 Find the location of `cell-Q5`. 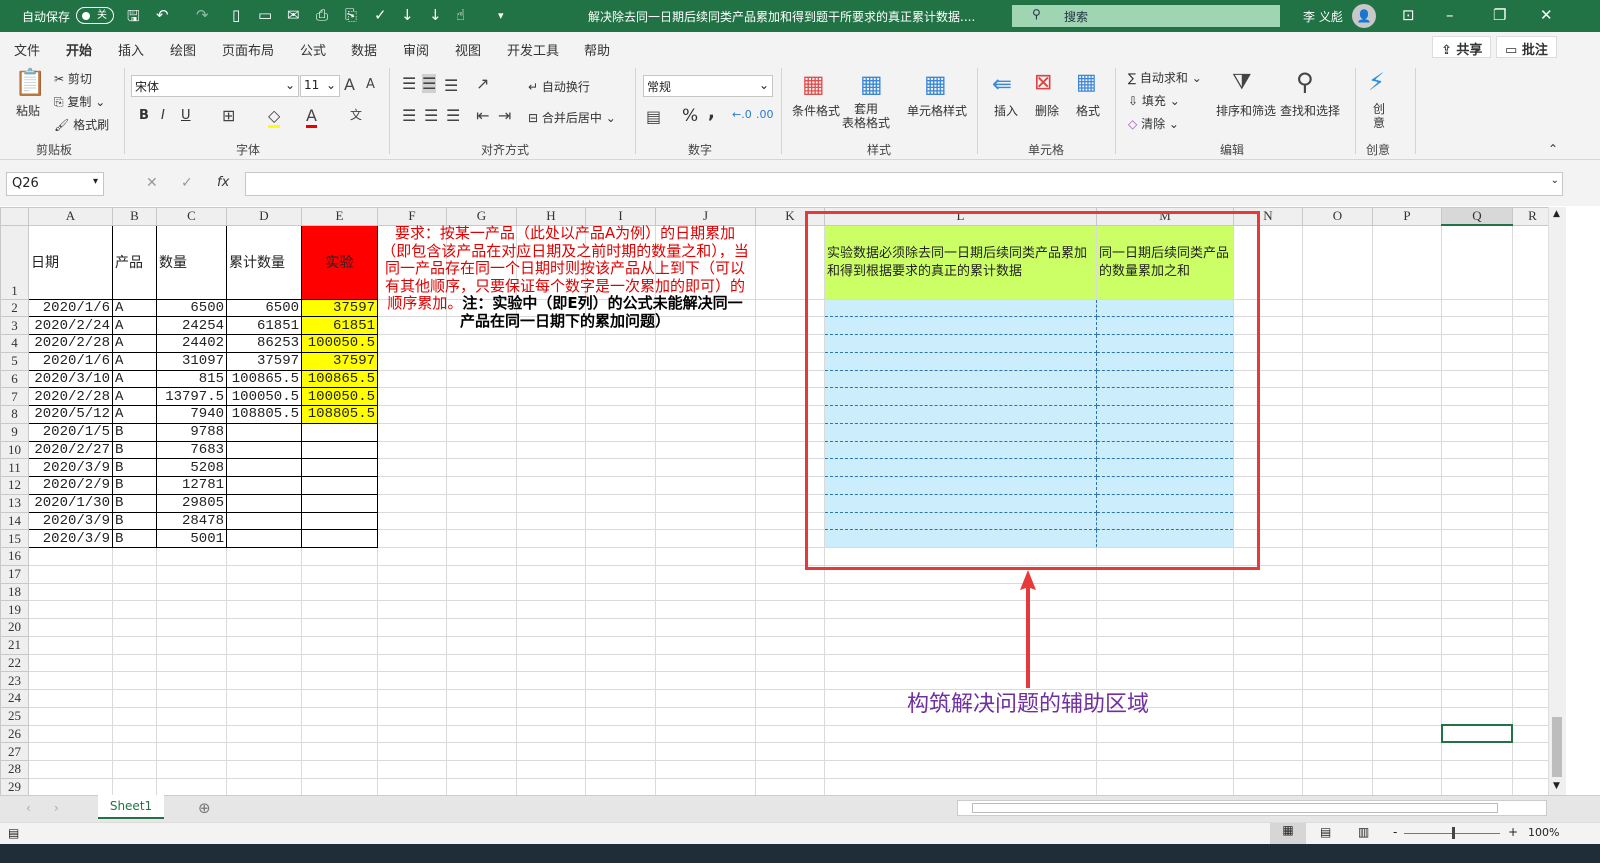

cell-Q5 is located at coordinates (1477, 361).